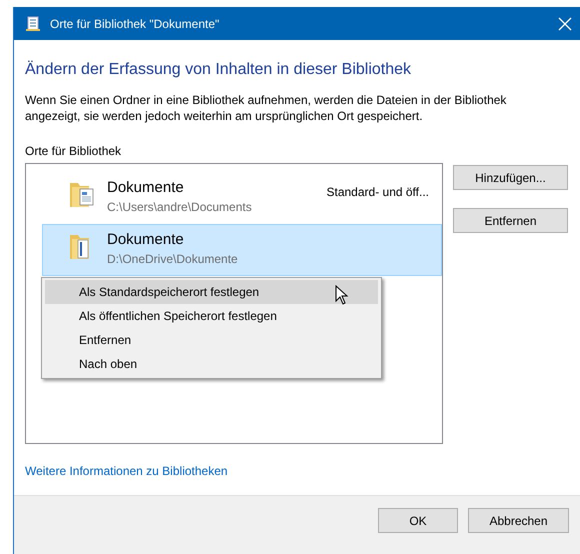 Image resolution: width=580 pixels, height=554 pixels. Describe the element at coordinates (242, 250) in the screenshot. I see `location-item: Dokumente D:\OneDrive\Dokumente` at that location.